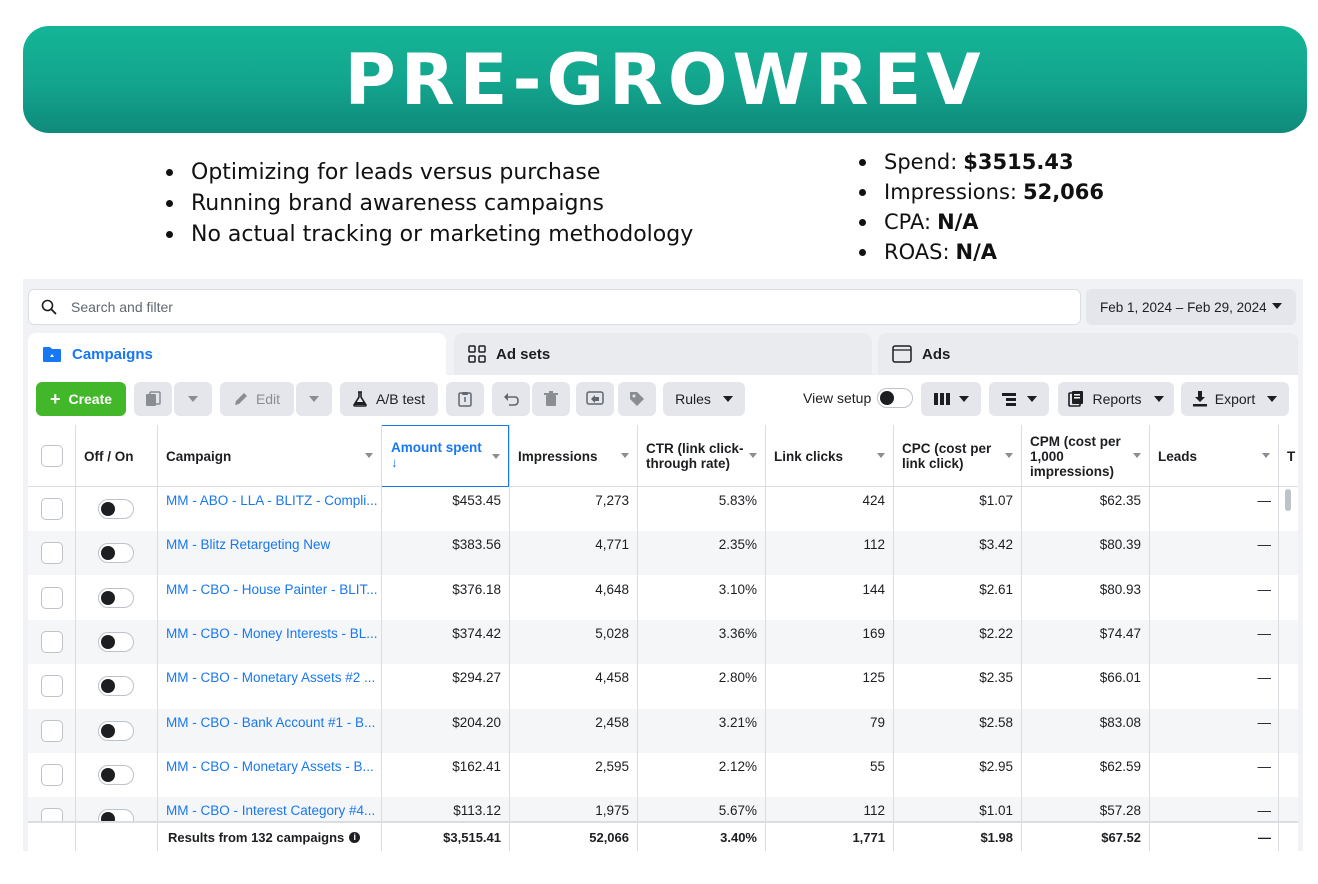  What do you see at coordinates (1120, 500) in the screenshot?
I see `cell-cpm: $62.35` at bounding box center [1120, 500].